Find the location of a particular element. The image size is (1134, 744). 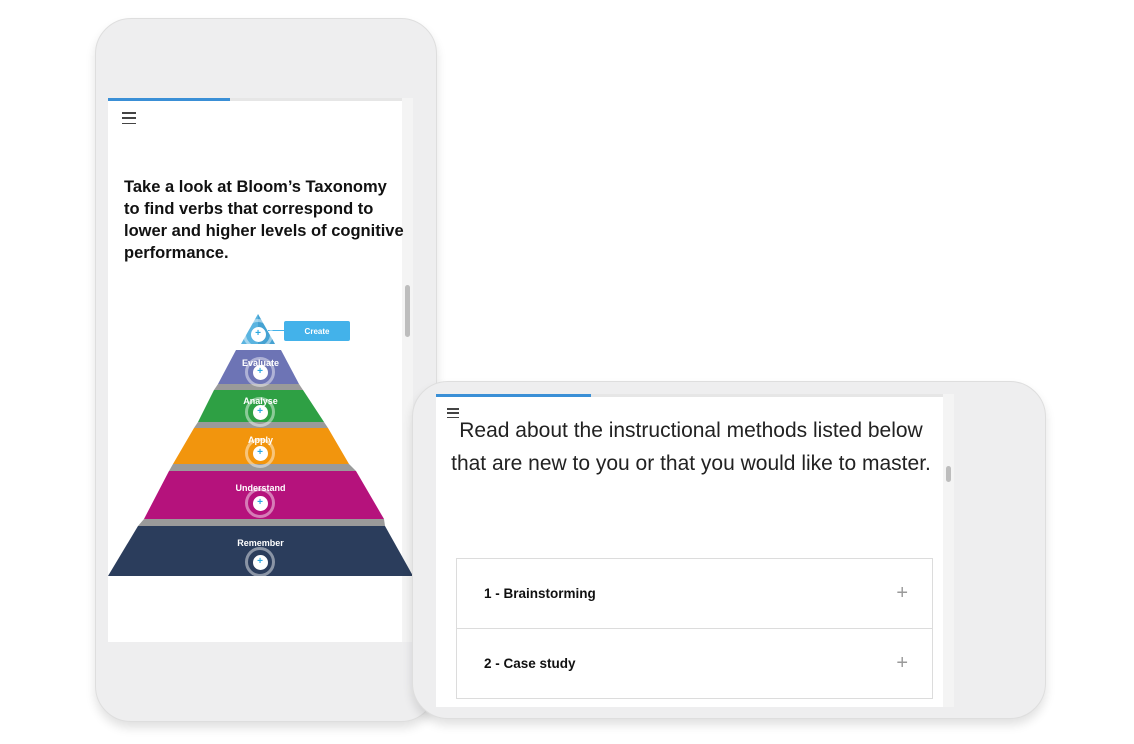

landscape-scrollbar is located at coordinates (948, 550).